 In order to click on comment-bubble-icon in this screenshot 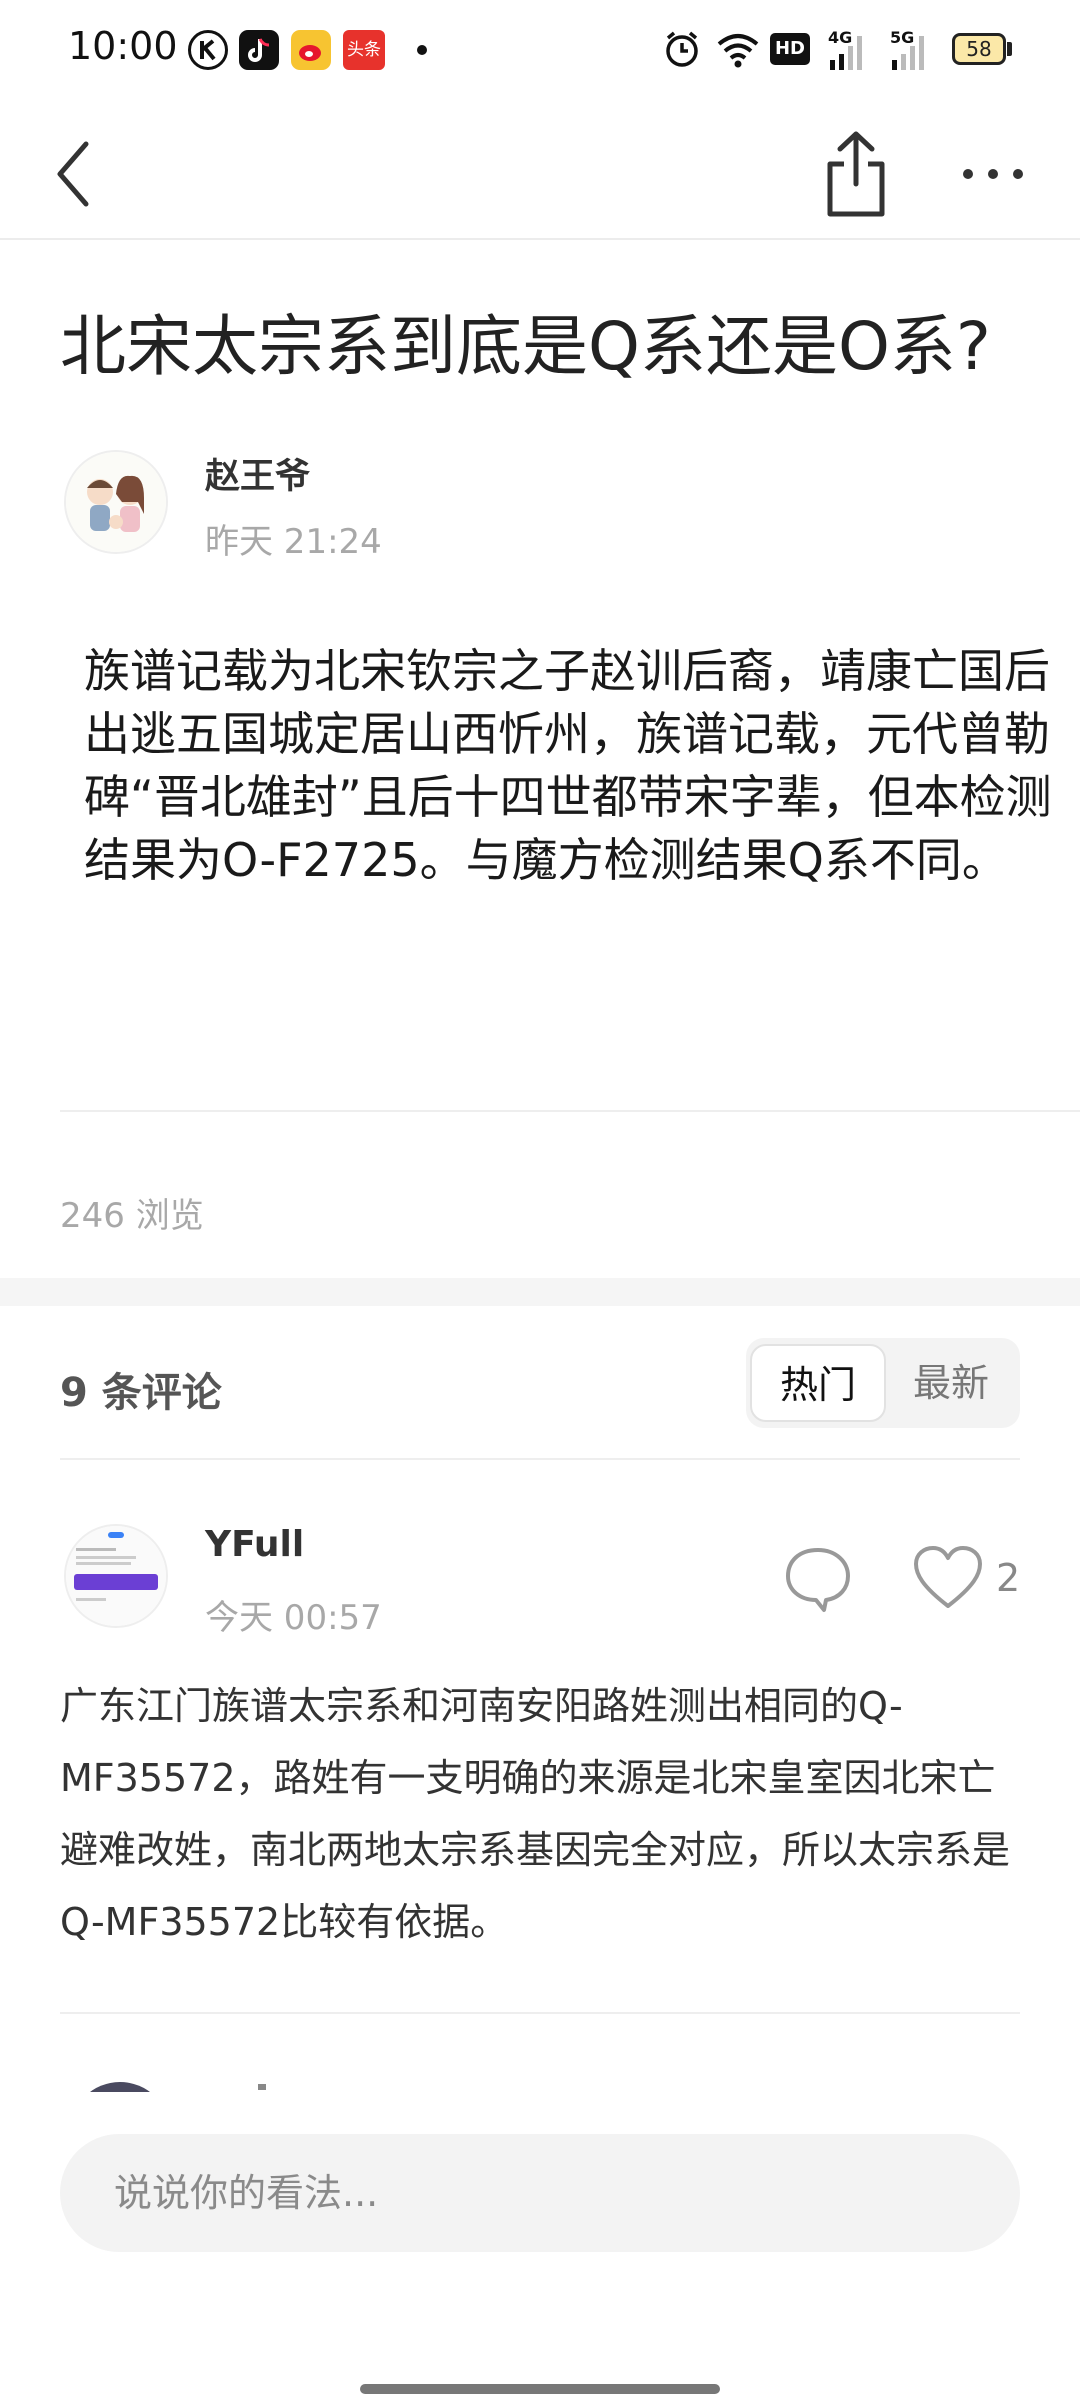, I will do `click(818, 1580)`.